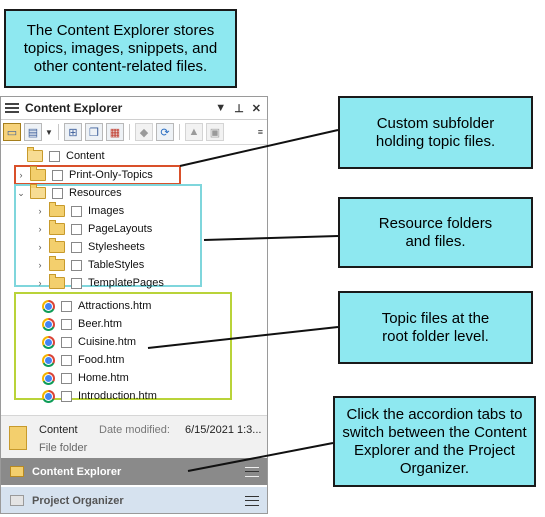 The image size is (545, 517). Describe the element at coordinates (63, 448) in the screenshot. I see `info-type: File folder` at that location.